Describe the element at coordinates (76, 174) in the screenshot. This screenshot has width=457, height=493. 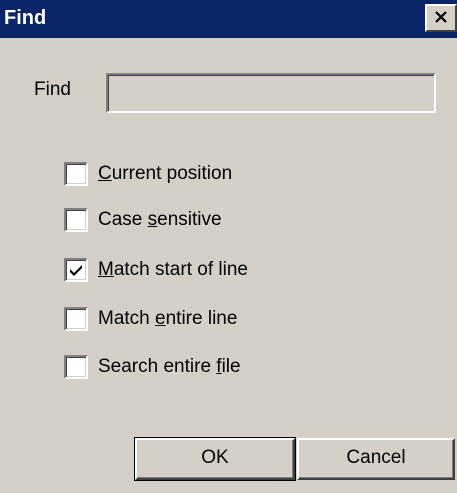
I see `current-position-checkbox` at that location.